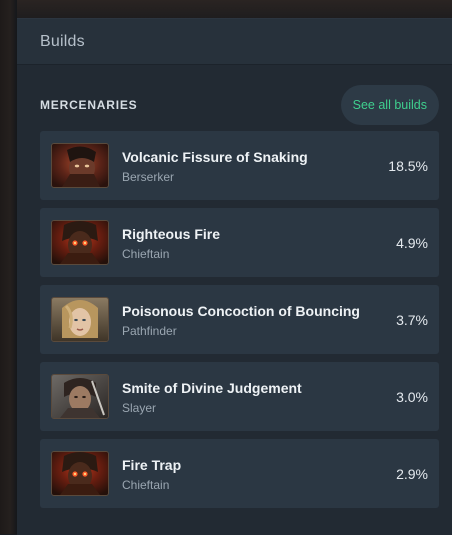 This screenshot has height=535, width=452. I want to click on left-edge, so click(8, 267).